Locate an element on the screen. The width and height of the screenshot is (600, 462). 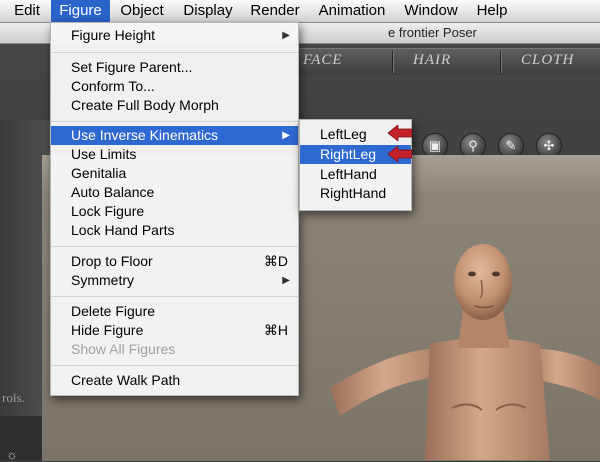
shortcut-label: ⌘H is located at coordinates (275, 330).